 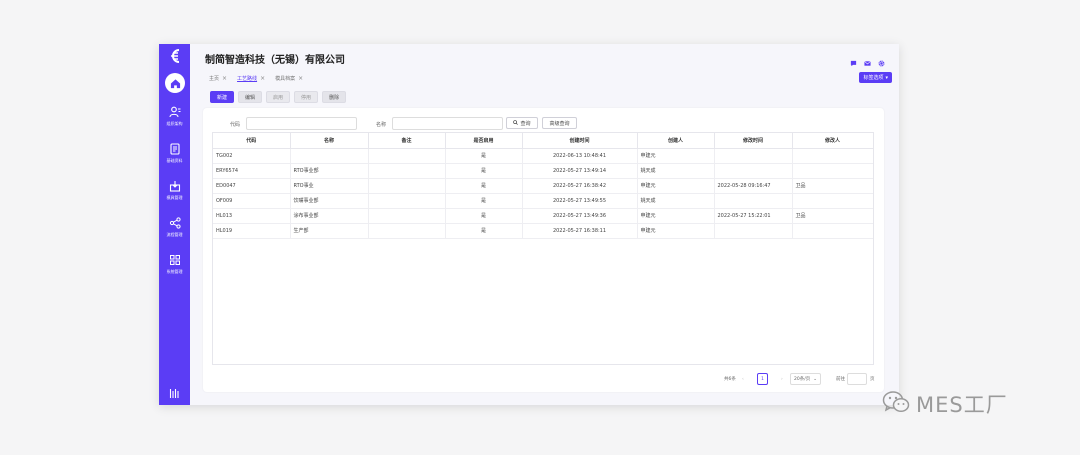 What do you see at coordinates (580, 186) in the screenshot?
I see `cell-created-time: 2022-05-27 16:38:42` at bounding box center [580, 186].